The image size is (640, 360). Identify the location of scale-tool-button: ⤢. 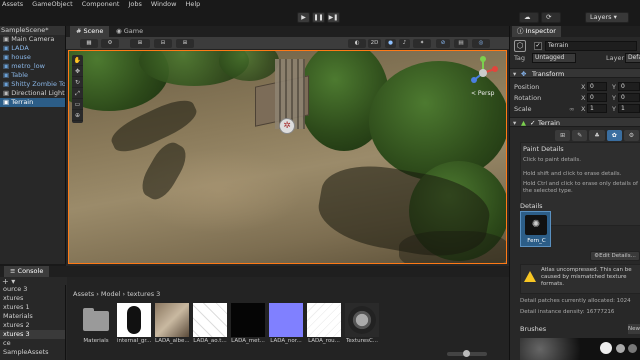
(77, 93).